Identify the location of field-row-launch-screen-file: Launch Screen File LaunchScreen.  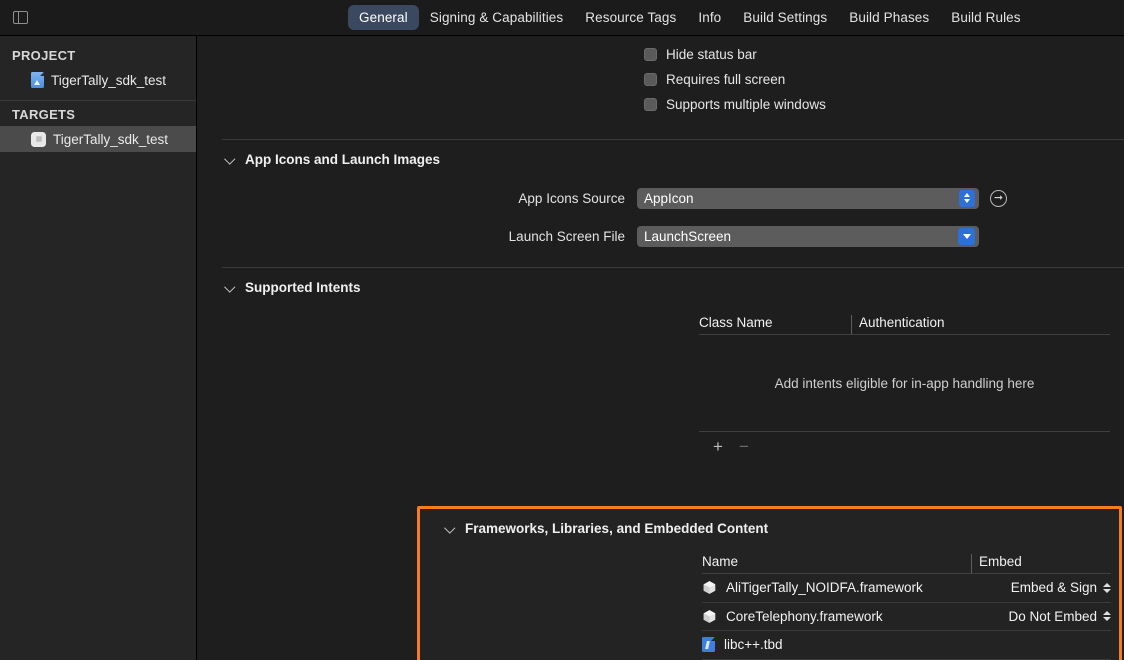
(660, 236).